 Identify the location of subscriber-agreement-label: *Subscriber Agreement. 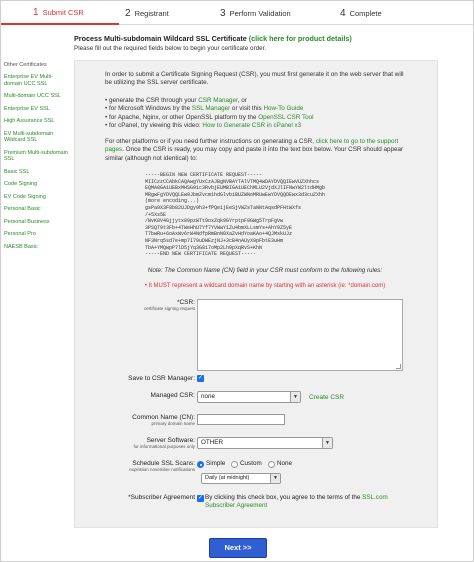
(161, 497).